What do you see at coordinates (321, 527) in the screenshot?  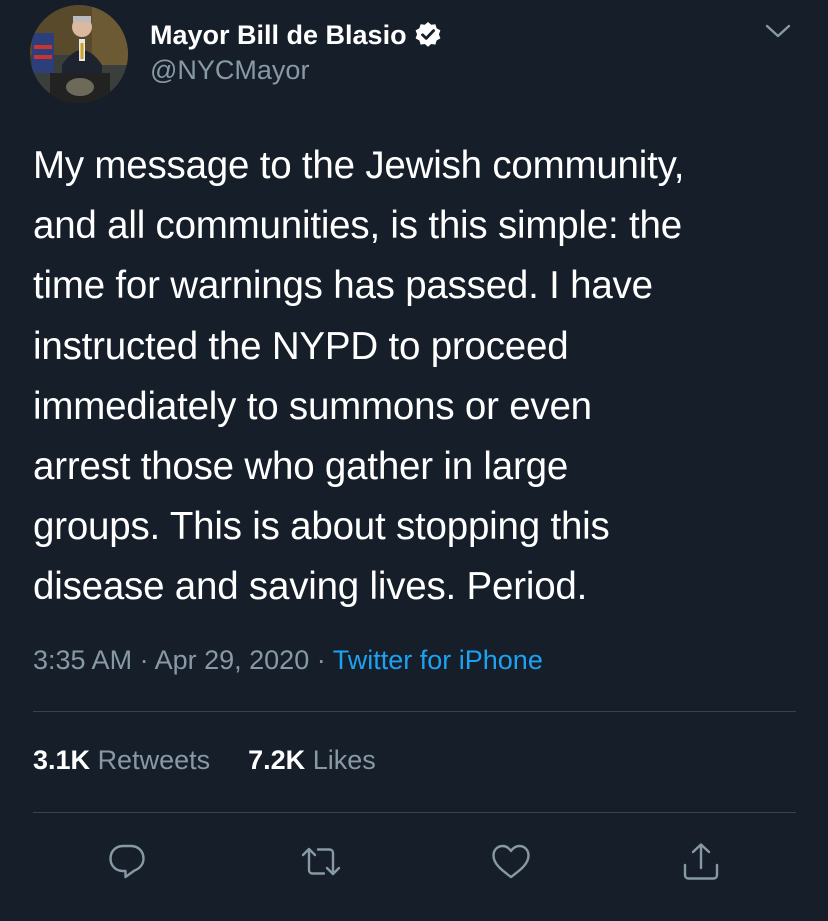 I see `tweet-text-line: groups. This is about stopping this` at bounding box center [321, 527].